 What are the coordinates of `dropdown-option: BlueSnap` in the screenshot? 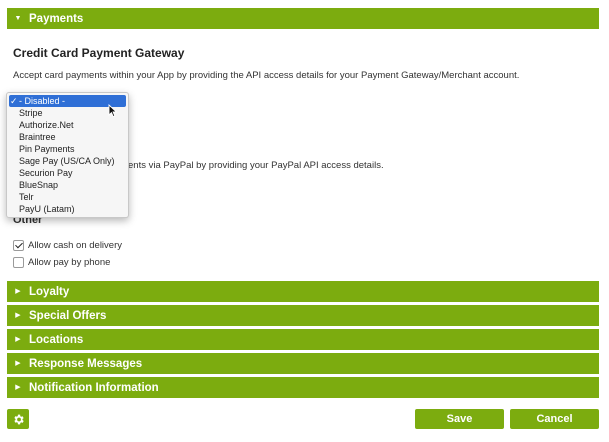 It's located at (67, 185).